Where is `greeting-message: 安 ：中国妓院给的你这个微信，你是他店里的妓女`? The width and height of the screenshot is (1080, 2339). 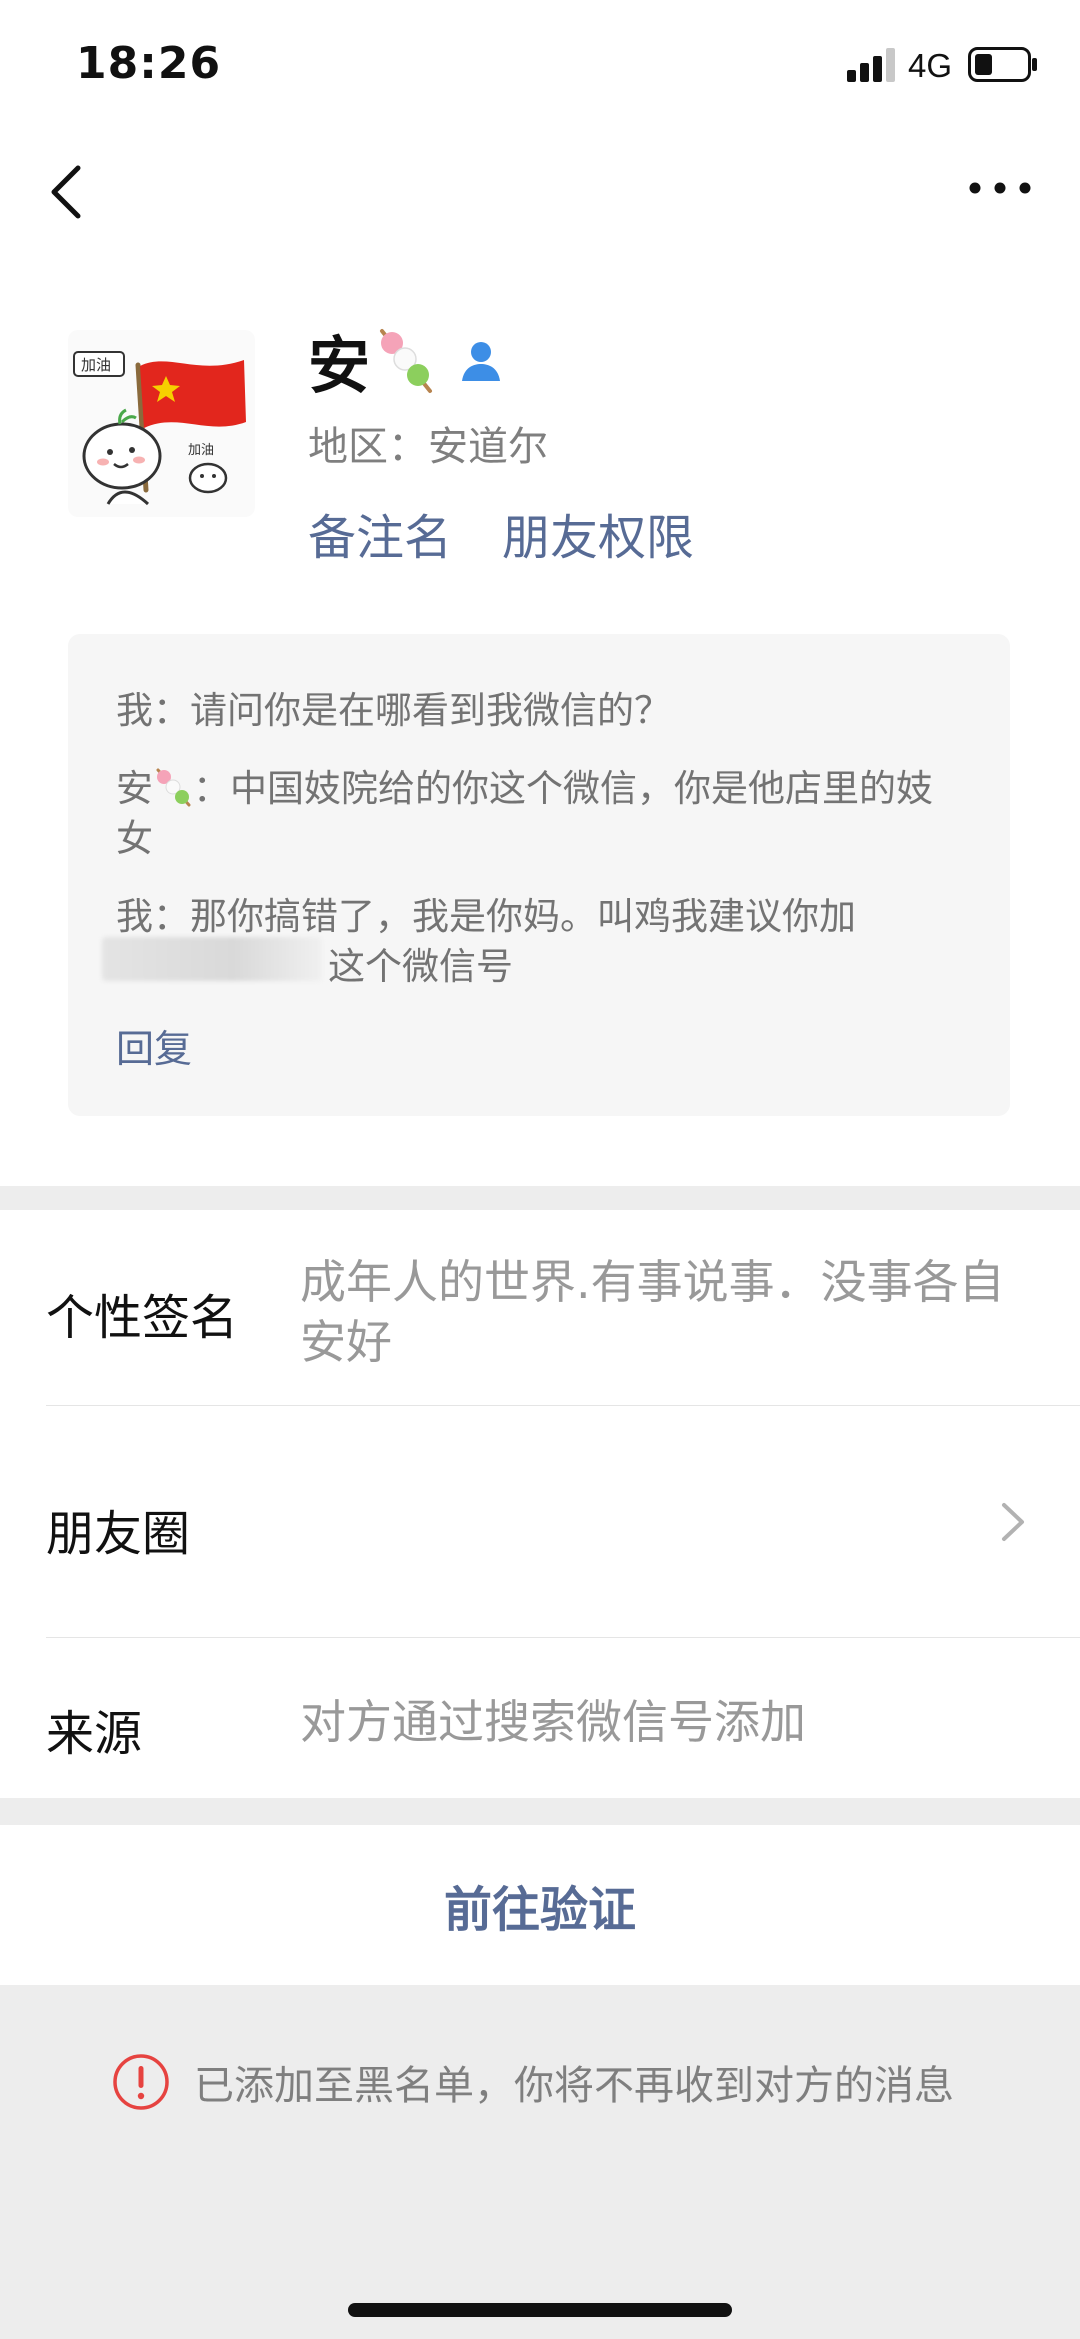 greeting-message: 安 ：中国妓院给的你这个微信，你是他店里的妓女 is located at coordinates (536, 814).